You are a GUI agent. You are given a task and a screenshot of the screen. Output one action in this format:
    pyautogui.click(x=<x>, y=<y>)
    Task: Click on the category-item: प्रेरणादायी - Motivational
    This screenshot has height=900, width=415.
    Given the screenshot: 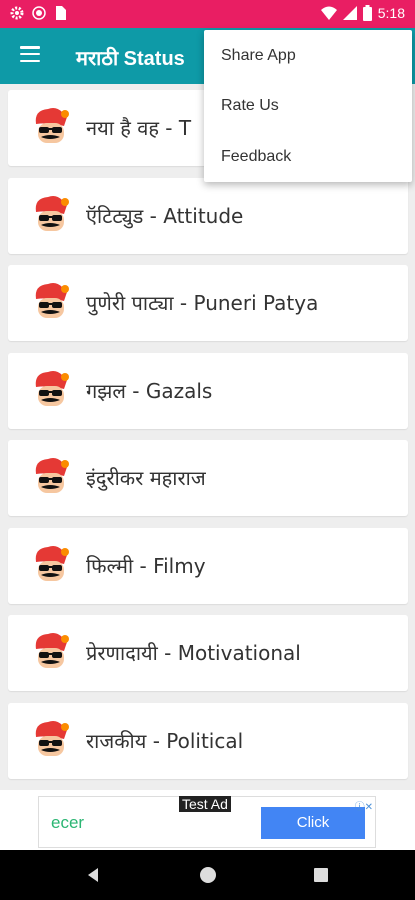 What is the action you would take?
    pyautogui.click(x=208, y=653)
    